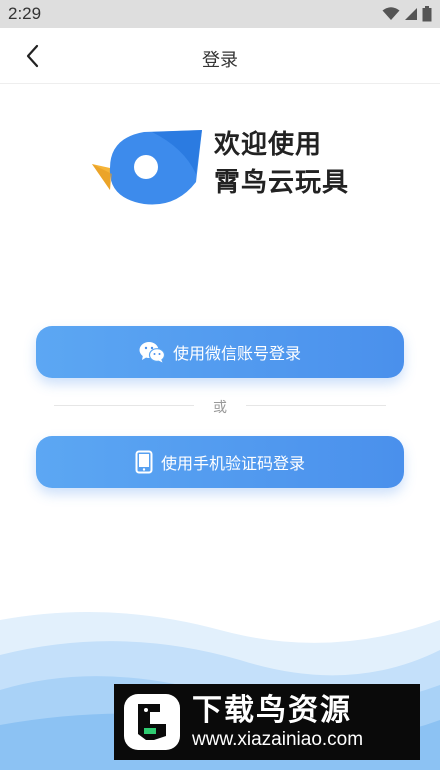 The height and width of the screenshot is (770, 440). I want to click on welcome-heading: 欢迎使用 霄鸟云玩具, so click(281, 164).